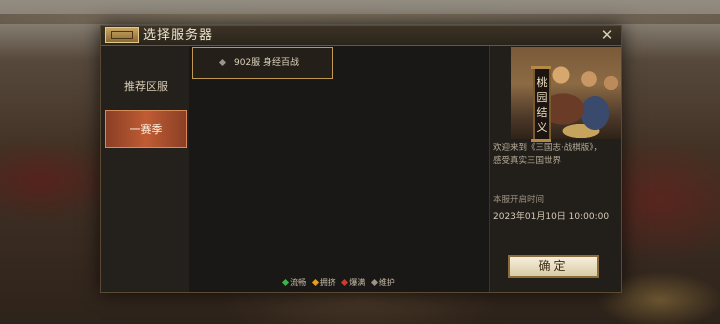 The image size is (720, 324). I want to click on banner-title: 桃园结义, so click(542, 105).